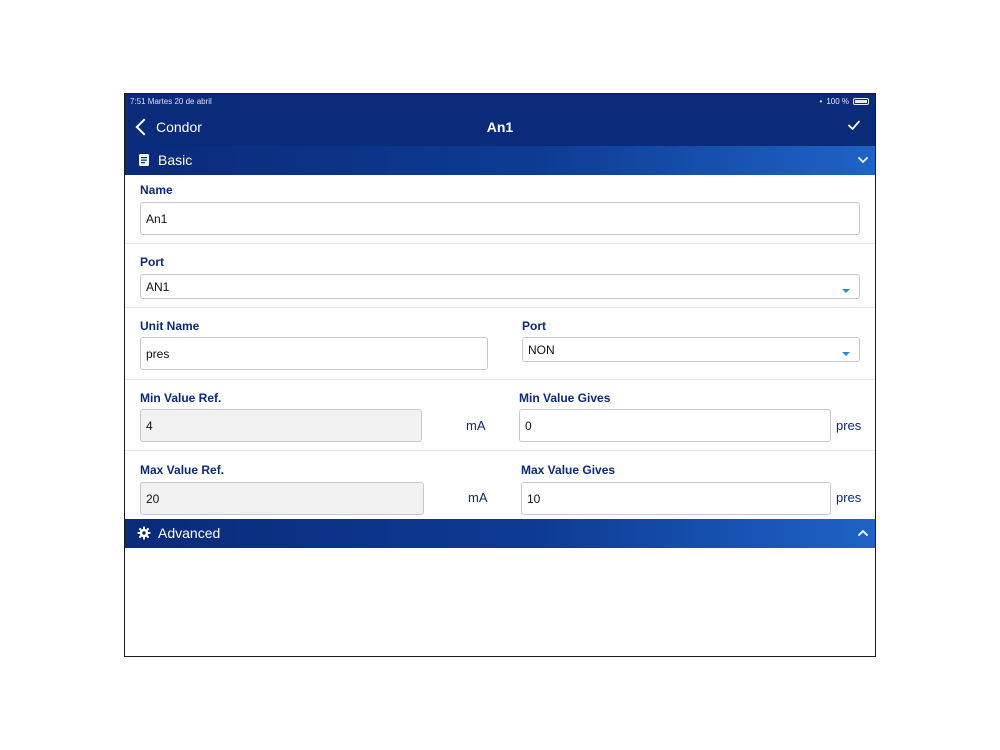 This screenshot has width=1000, height=750. I want to click on max-value-ref-label: Max Value Ref., so click(182, 470).